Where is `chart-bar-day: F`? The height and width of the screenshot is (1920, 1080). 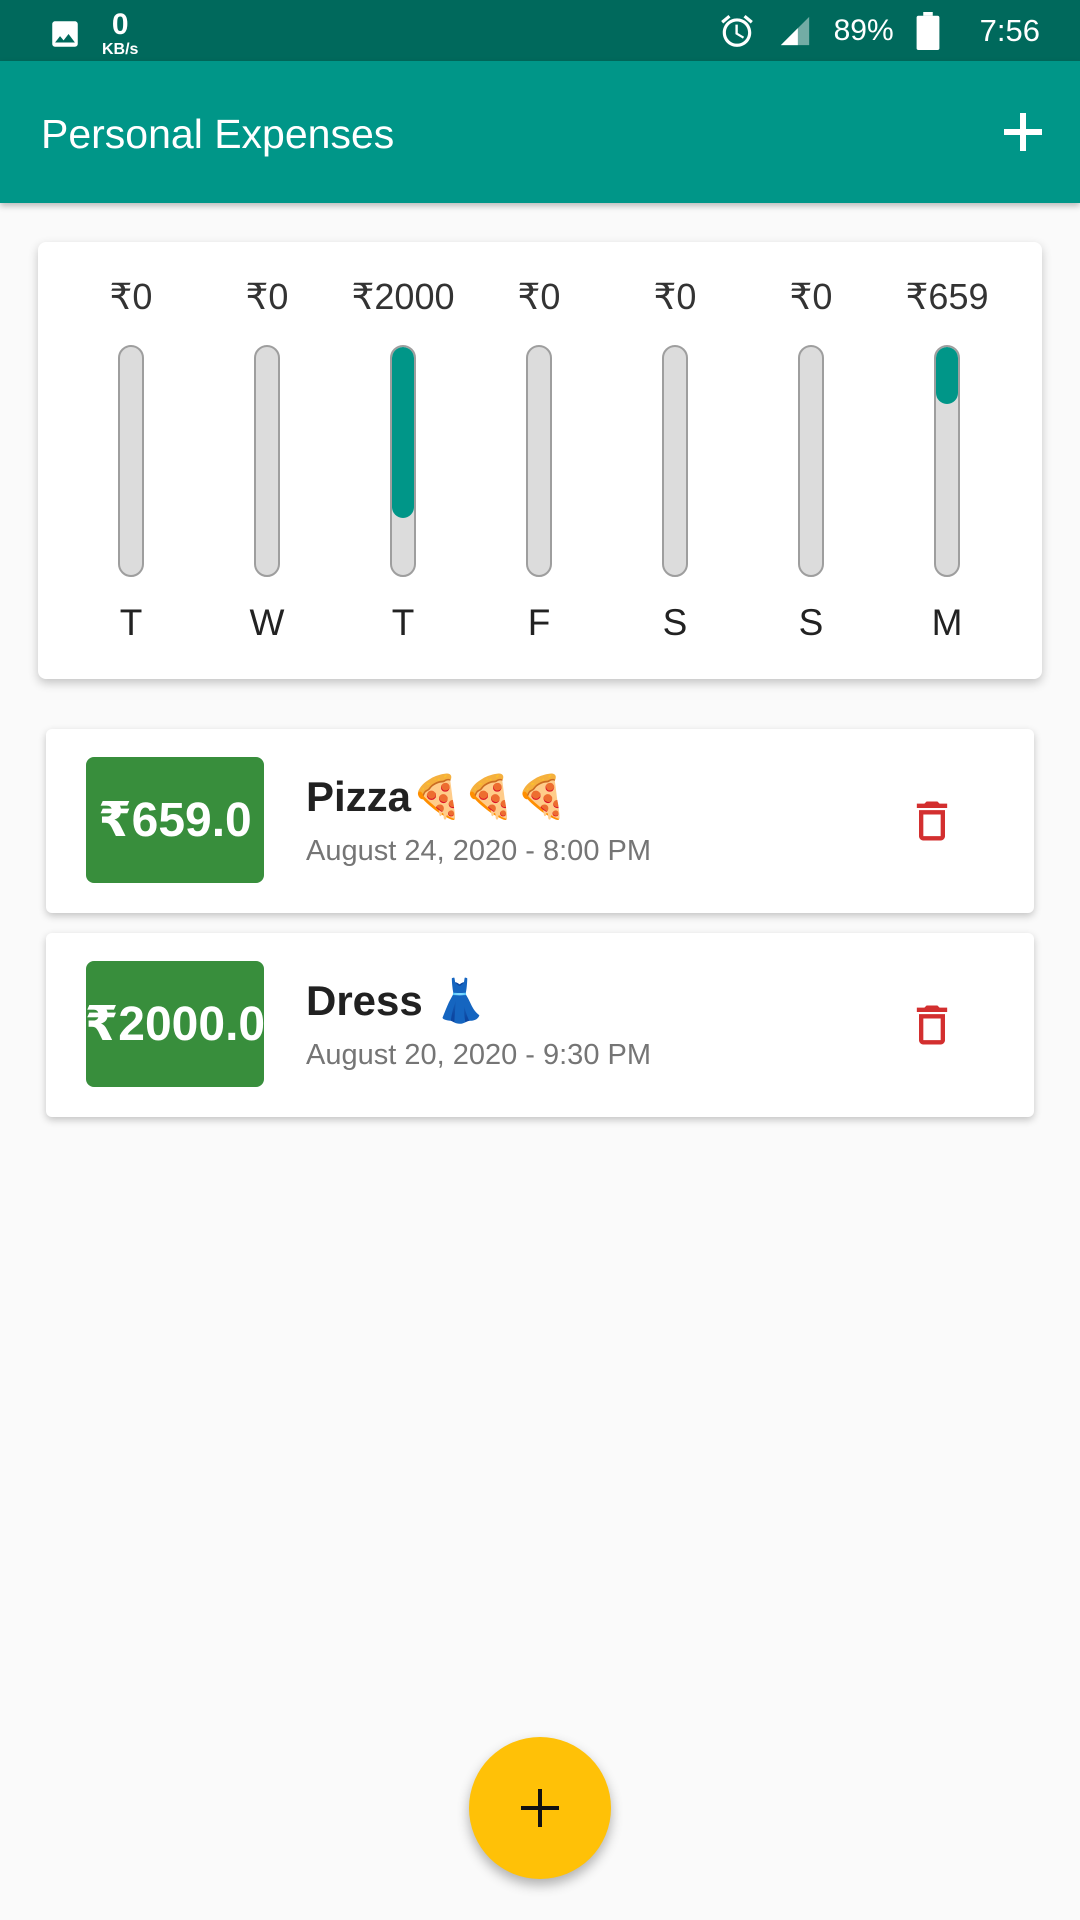
chart-bar-day: F is located at coordinates (539, 622).